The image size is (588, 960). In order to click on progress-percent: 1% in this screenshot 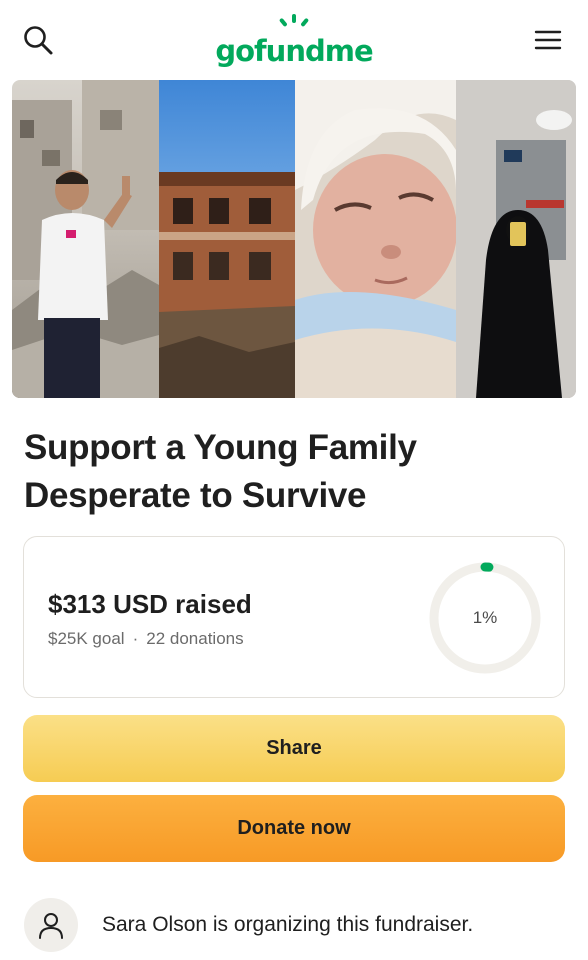, I will do `click(485, 617)`.